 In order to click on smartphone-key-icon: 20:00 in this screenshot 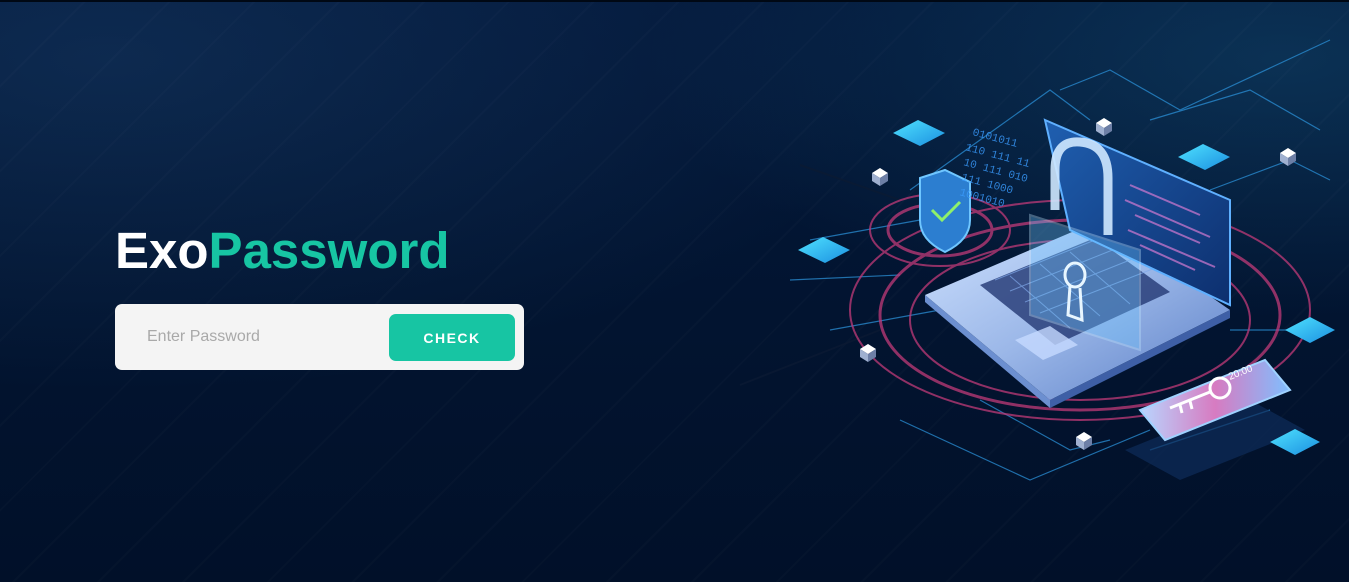, I will do `click(1215, 419)`.